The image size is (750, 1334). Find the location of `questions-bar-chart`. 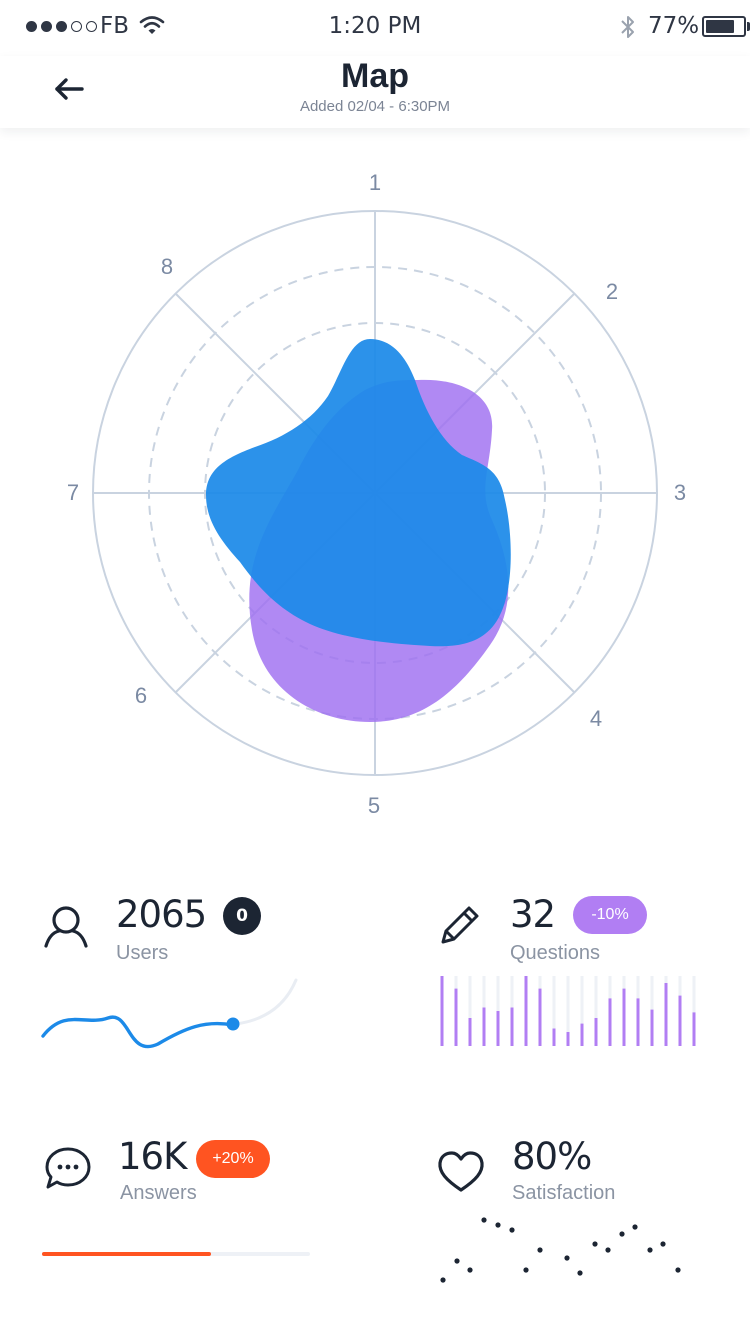

questions-bar-chart is located at coordinates (568, 1011).